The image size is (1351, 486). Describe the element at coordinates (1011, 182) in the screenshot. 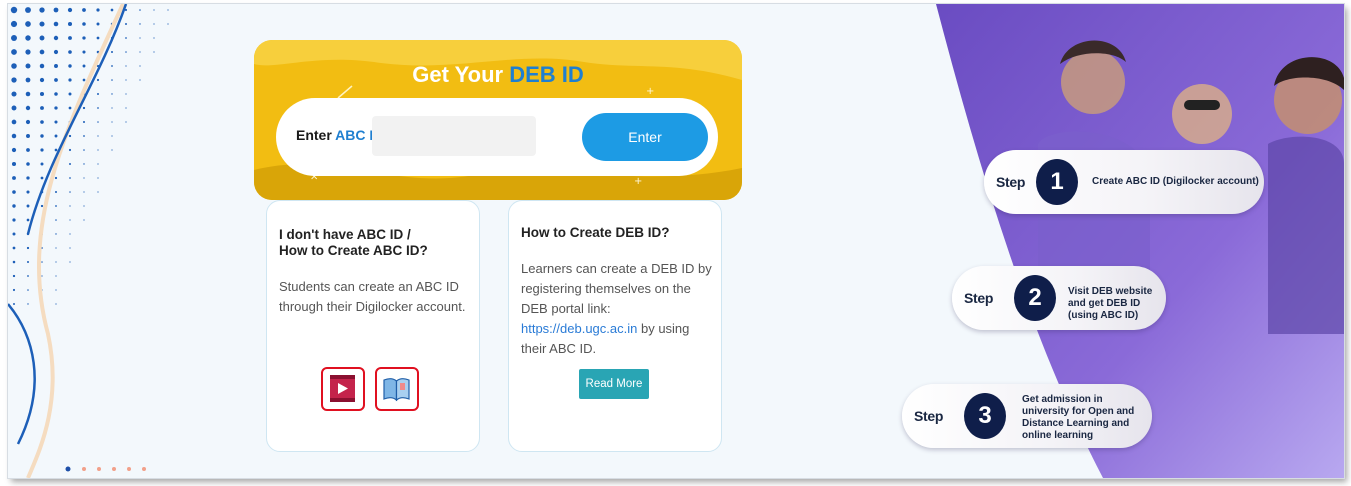

I see `step-1-label: Step` at that location.